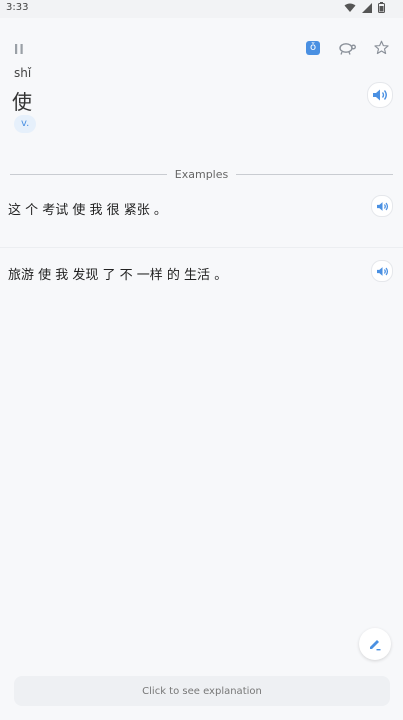 The height and width of the screenshot is (720, 403). What do you see at coordinates (88, 174) in the screenshot?
I see `divider-line-left` at bounding box center [88, 174].